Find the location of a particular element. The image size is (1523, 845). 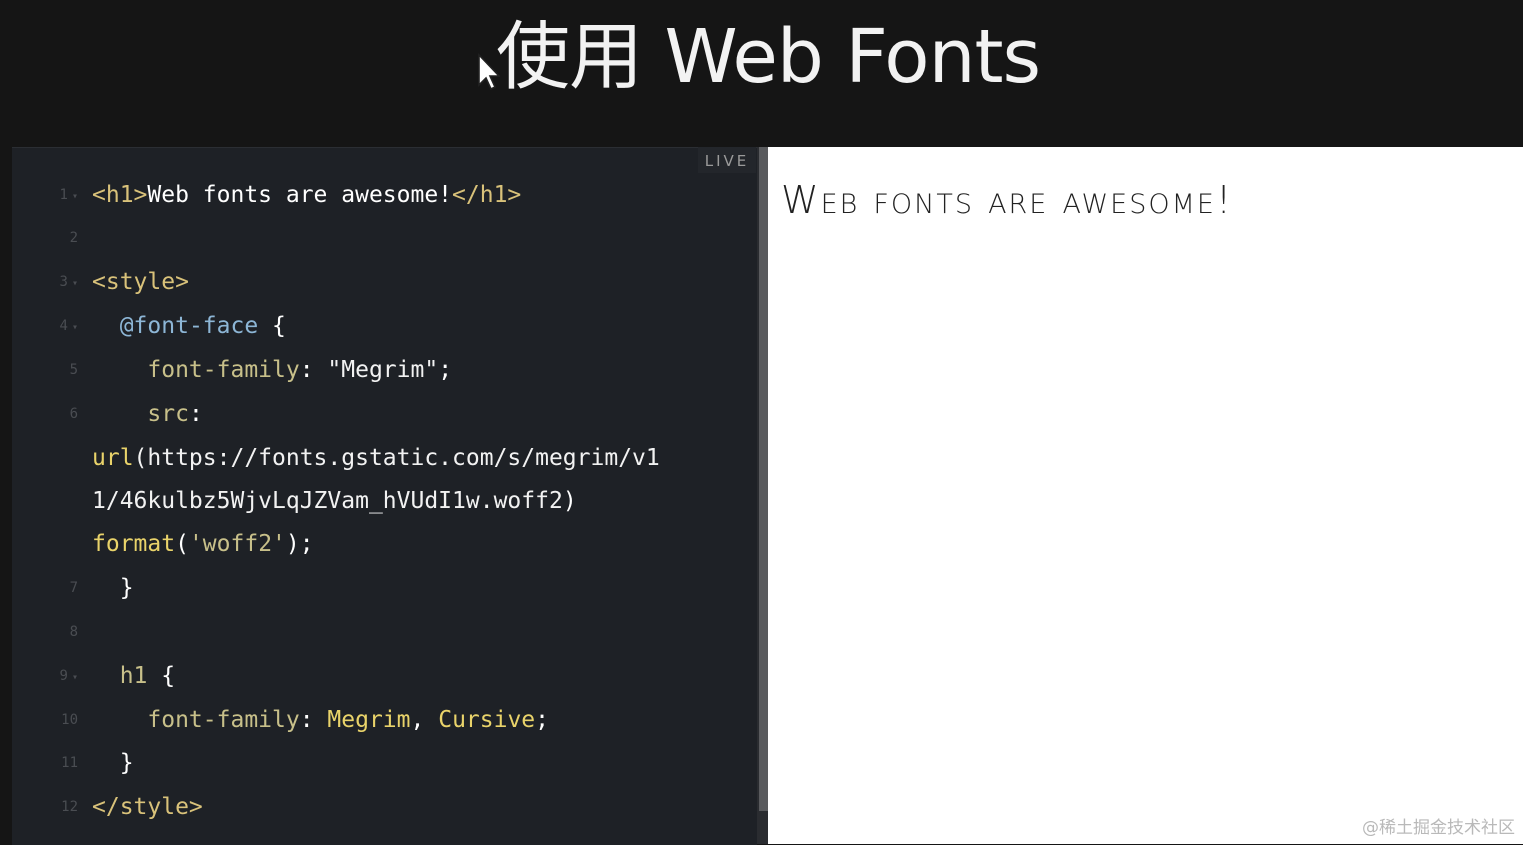

live-label: LIVE is located at coordinates (727, 160).